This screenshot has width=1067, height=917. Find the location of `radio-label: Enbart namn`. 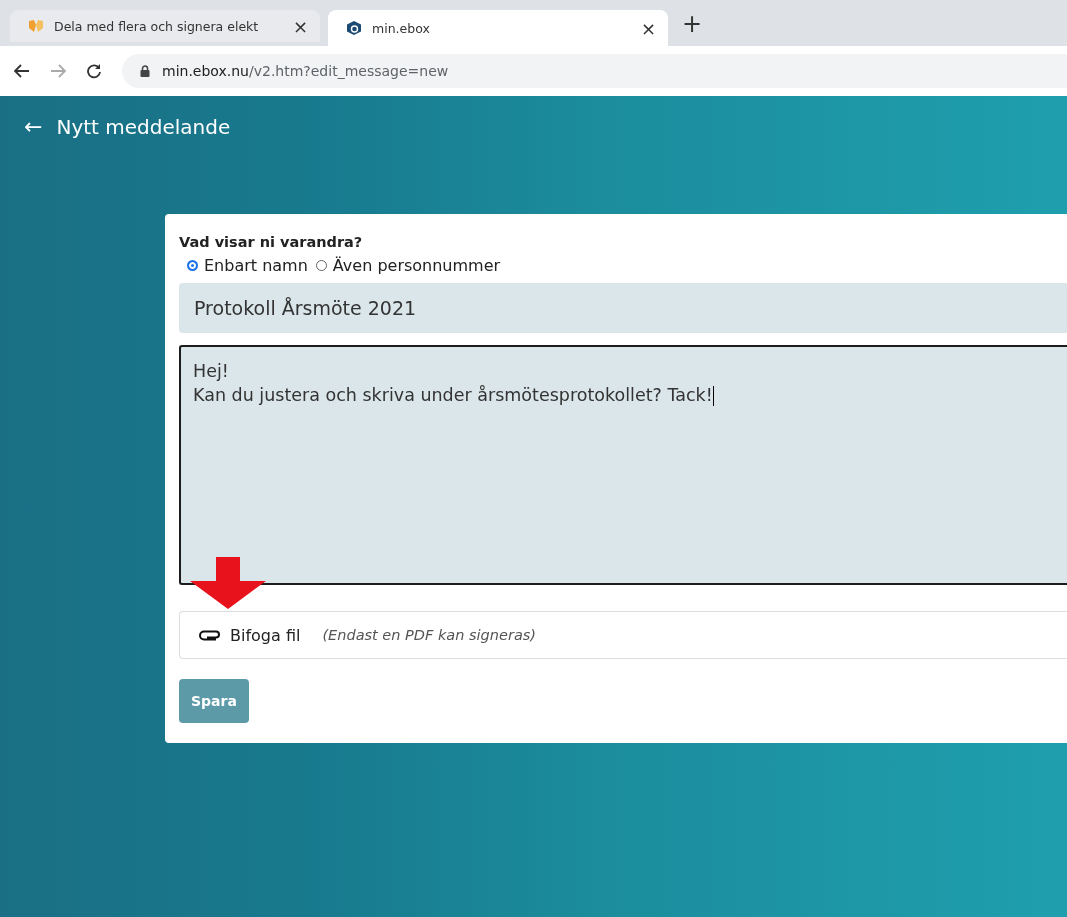

radio-label: Enbart namn is located at coordinates (256, 265).